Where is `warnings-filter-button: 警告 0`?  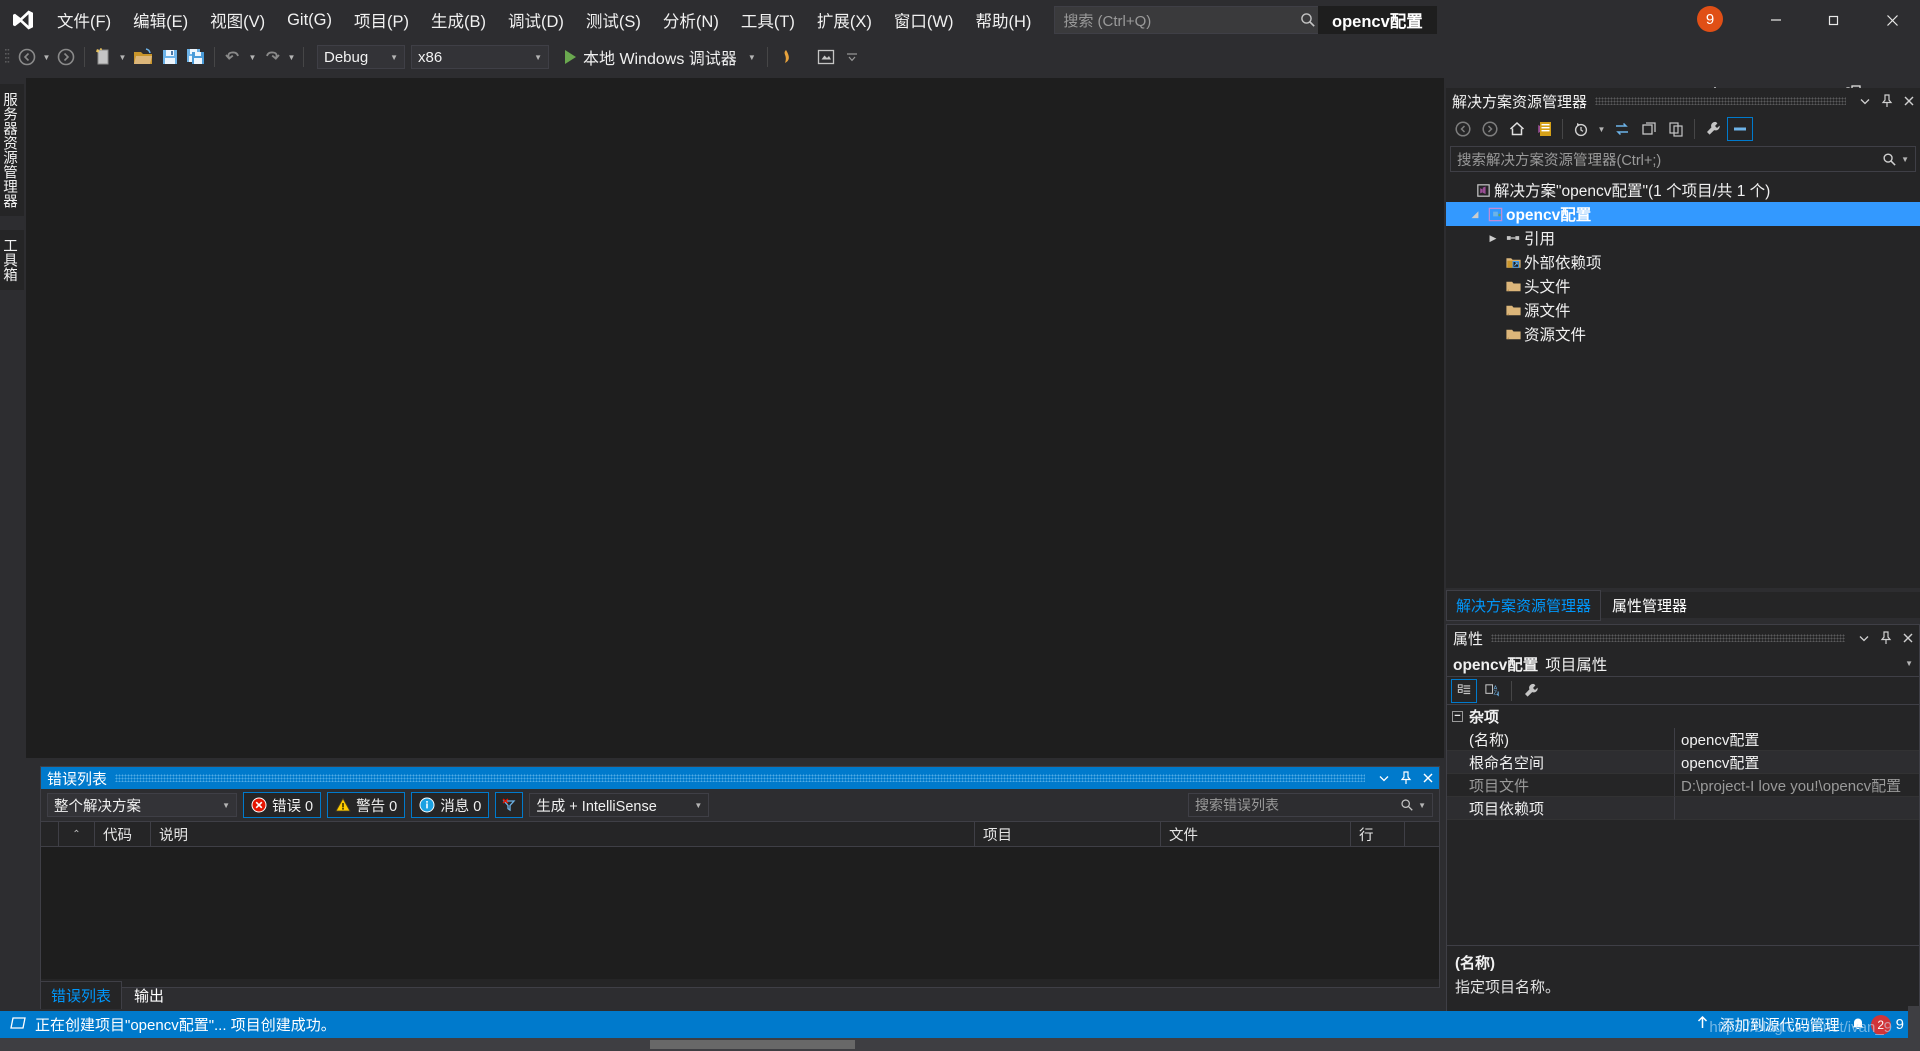
warnings-filter-button: 警告 0 is located at coordinates (366, 805).